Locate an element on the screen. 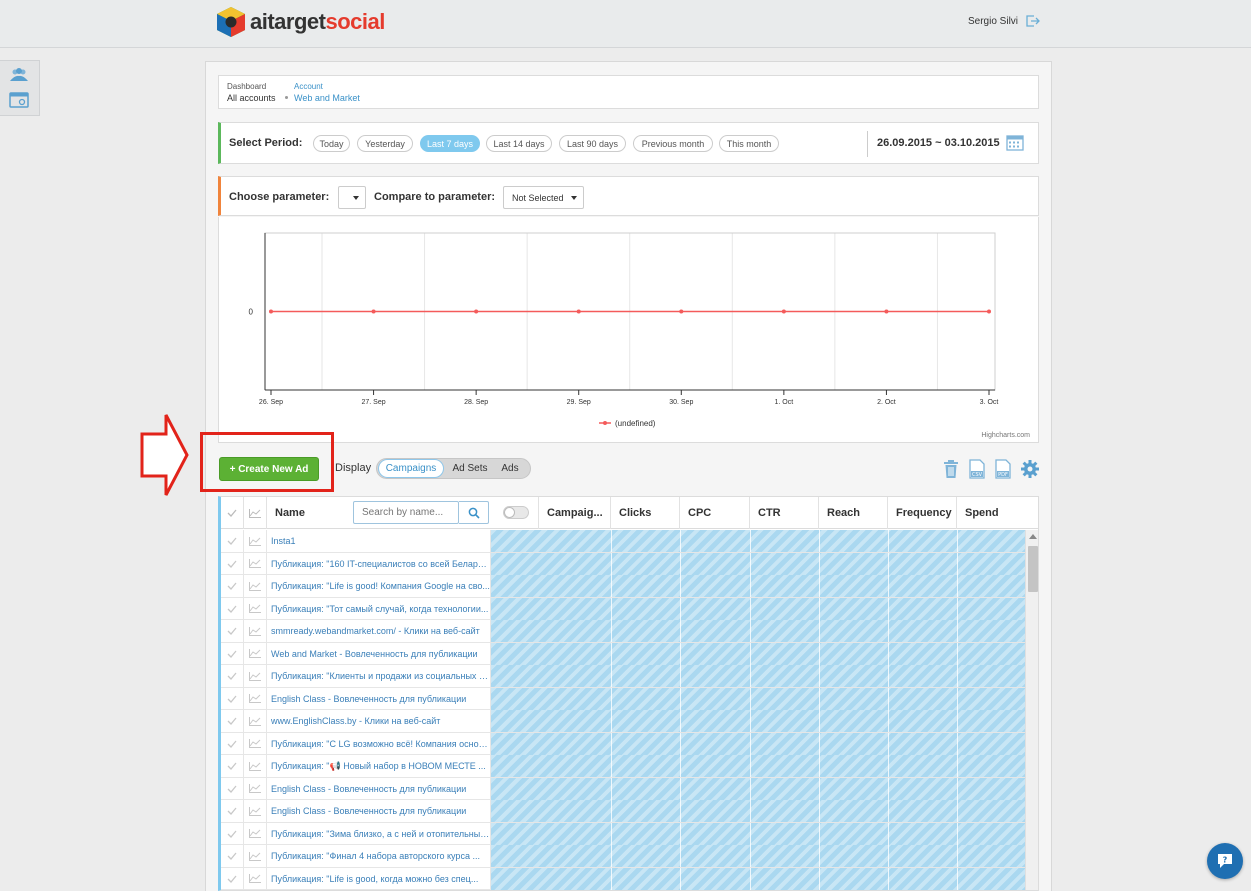  select-all-checkbox is located at coordinates (232, 513).